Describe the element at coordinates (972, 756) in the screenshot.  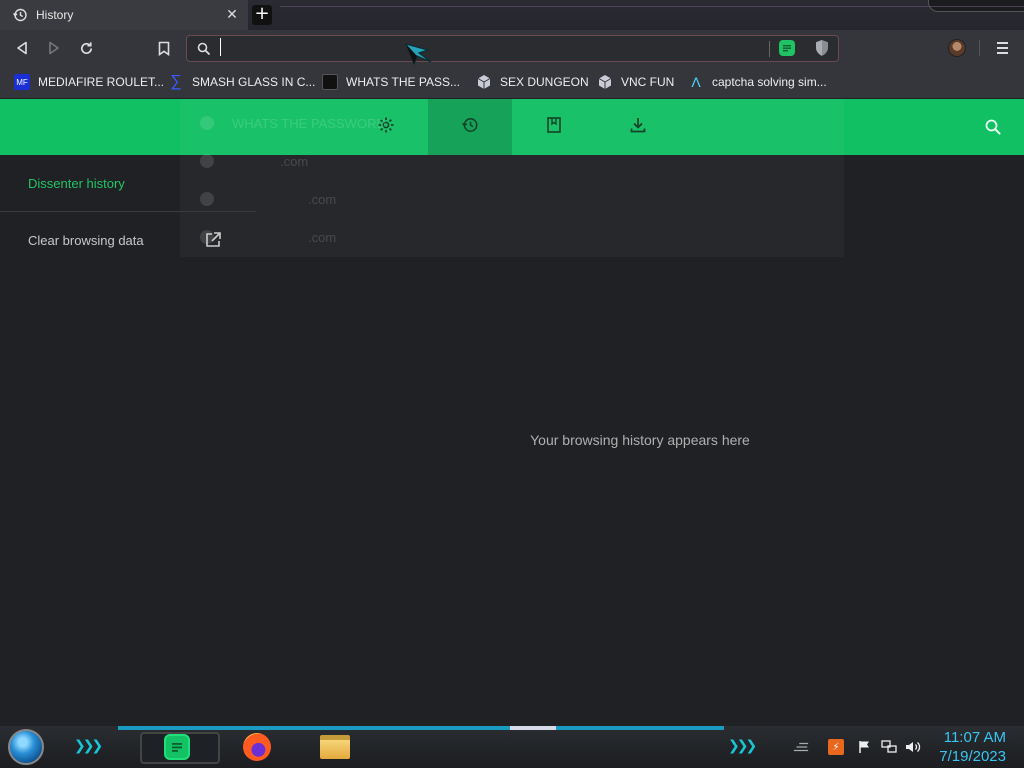
I see `clock-date: 7/19/2023` at that location.